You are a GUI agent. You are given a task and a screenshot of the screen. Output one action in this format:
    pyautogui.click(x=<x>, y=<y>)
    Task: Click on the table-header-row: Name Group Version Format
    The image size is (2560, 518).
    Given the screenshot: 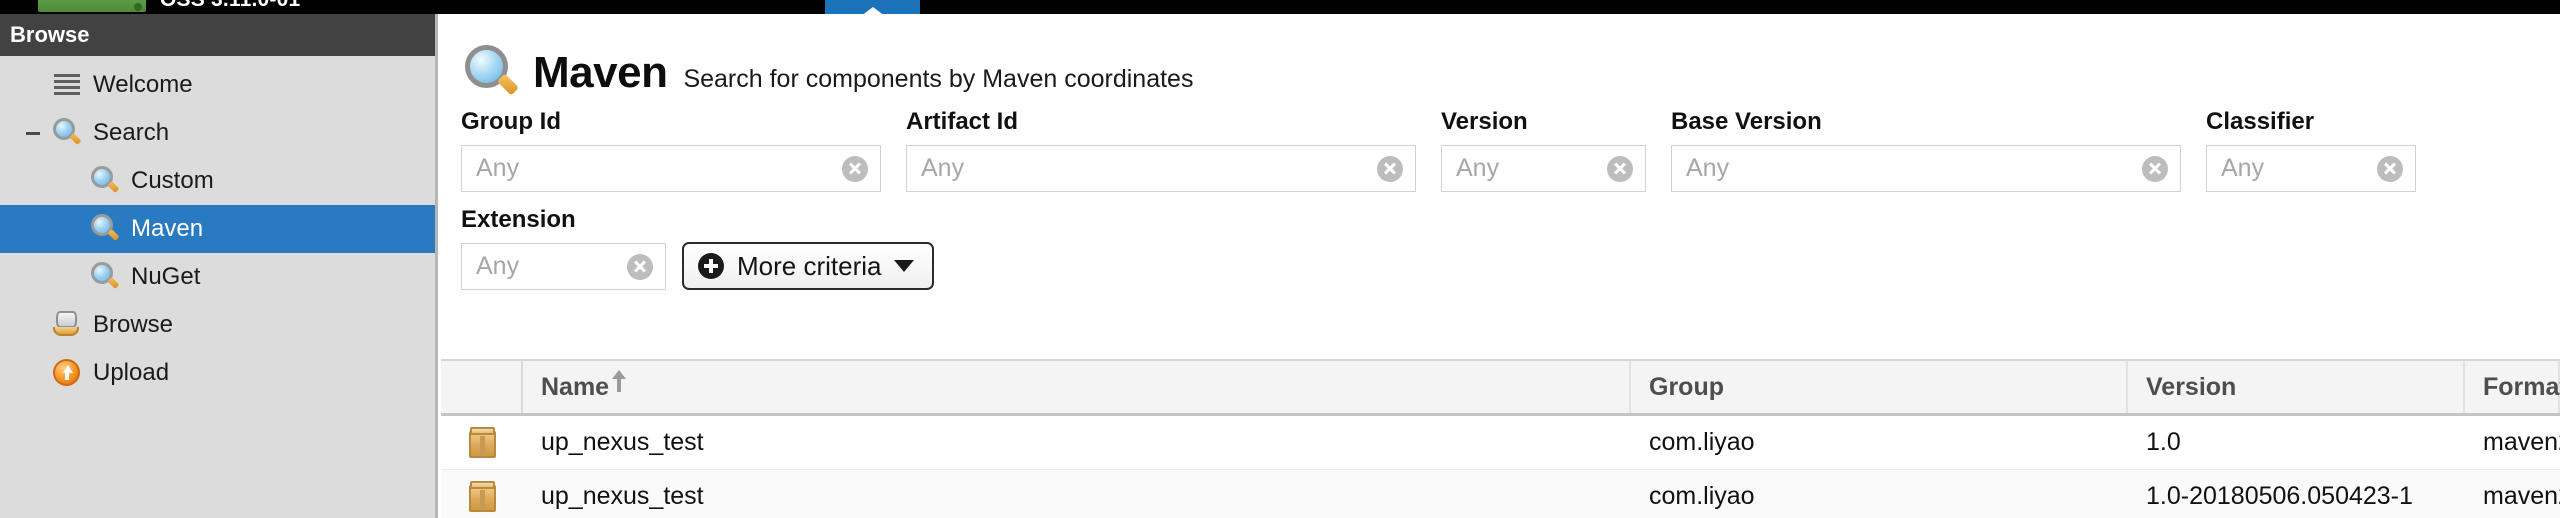 What is the action you would take?
    pyautogui.click(x=1500, y=387)
    